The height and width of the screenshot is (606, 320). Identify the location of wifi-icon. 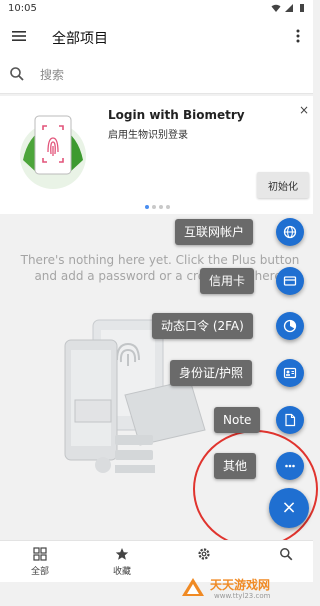
(276, 8).